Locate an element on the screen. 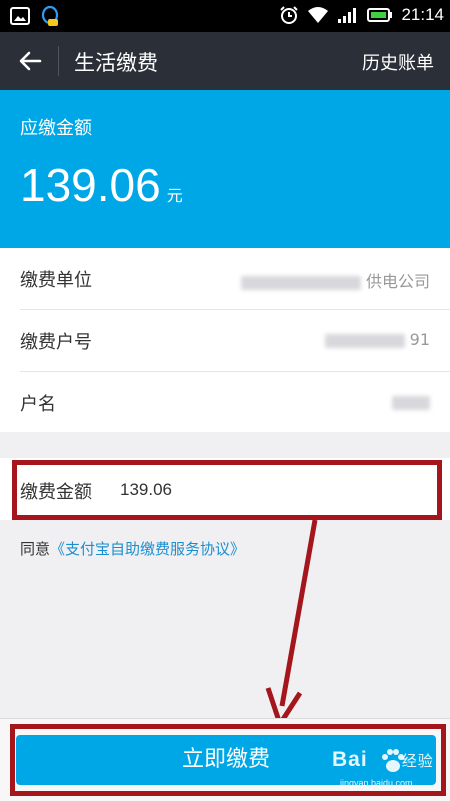 Image resolution: width=450 pixels, height=801 pixels. watermark-brand: Bai is located at coordinates (350, 759).